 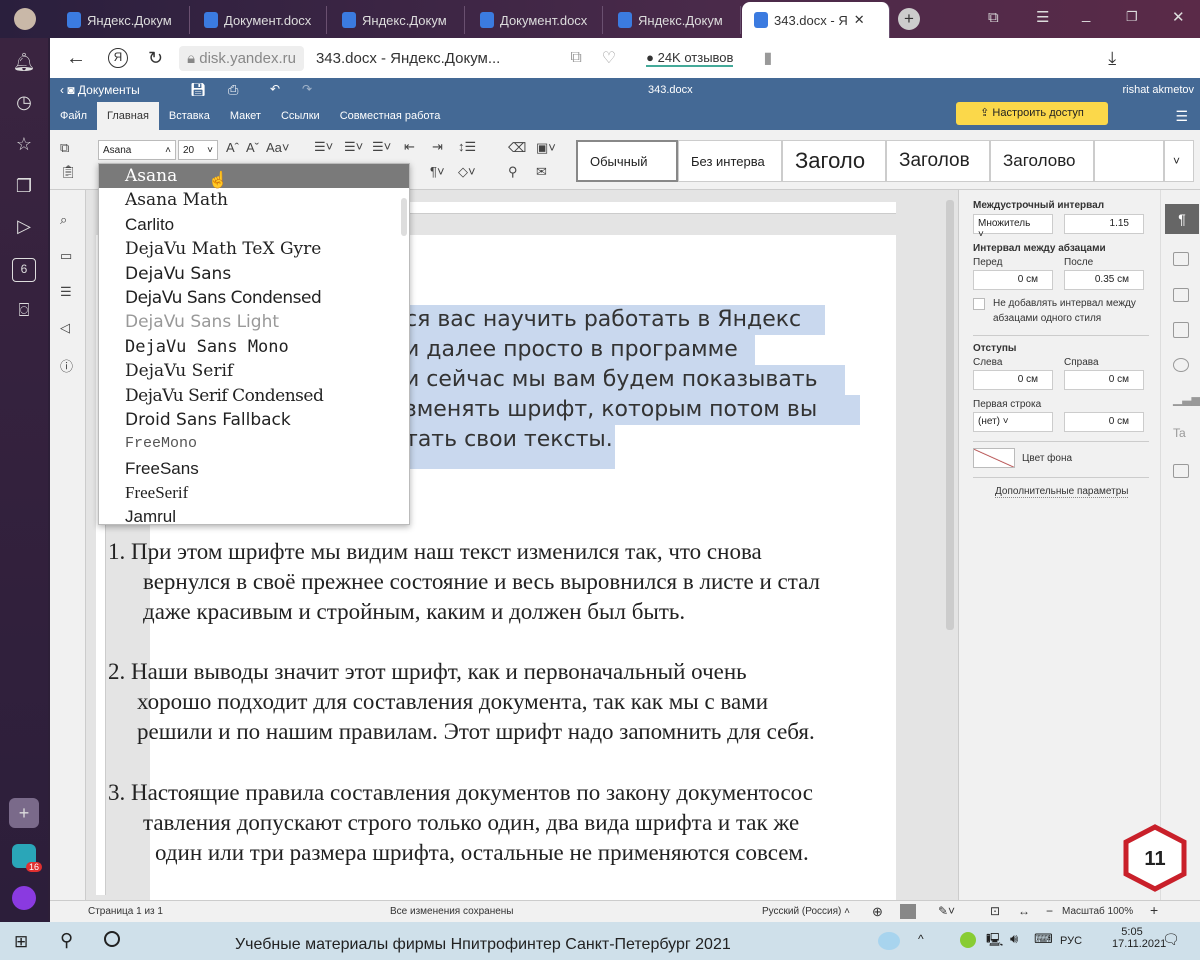 What do you see at coordinates (877, 912) in the screenshot?
I see `globe-icon: ⊕` at bounding box center [877, 912].